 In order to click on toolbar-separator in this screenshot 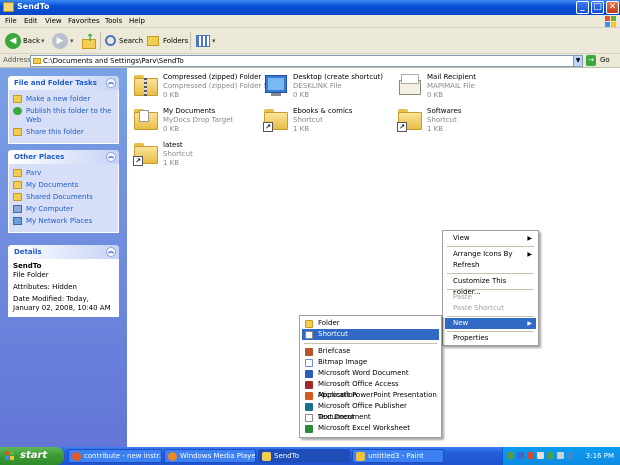, I will do `click(100, 41)`.